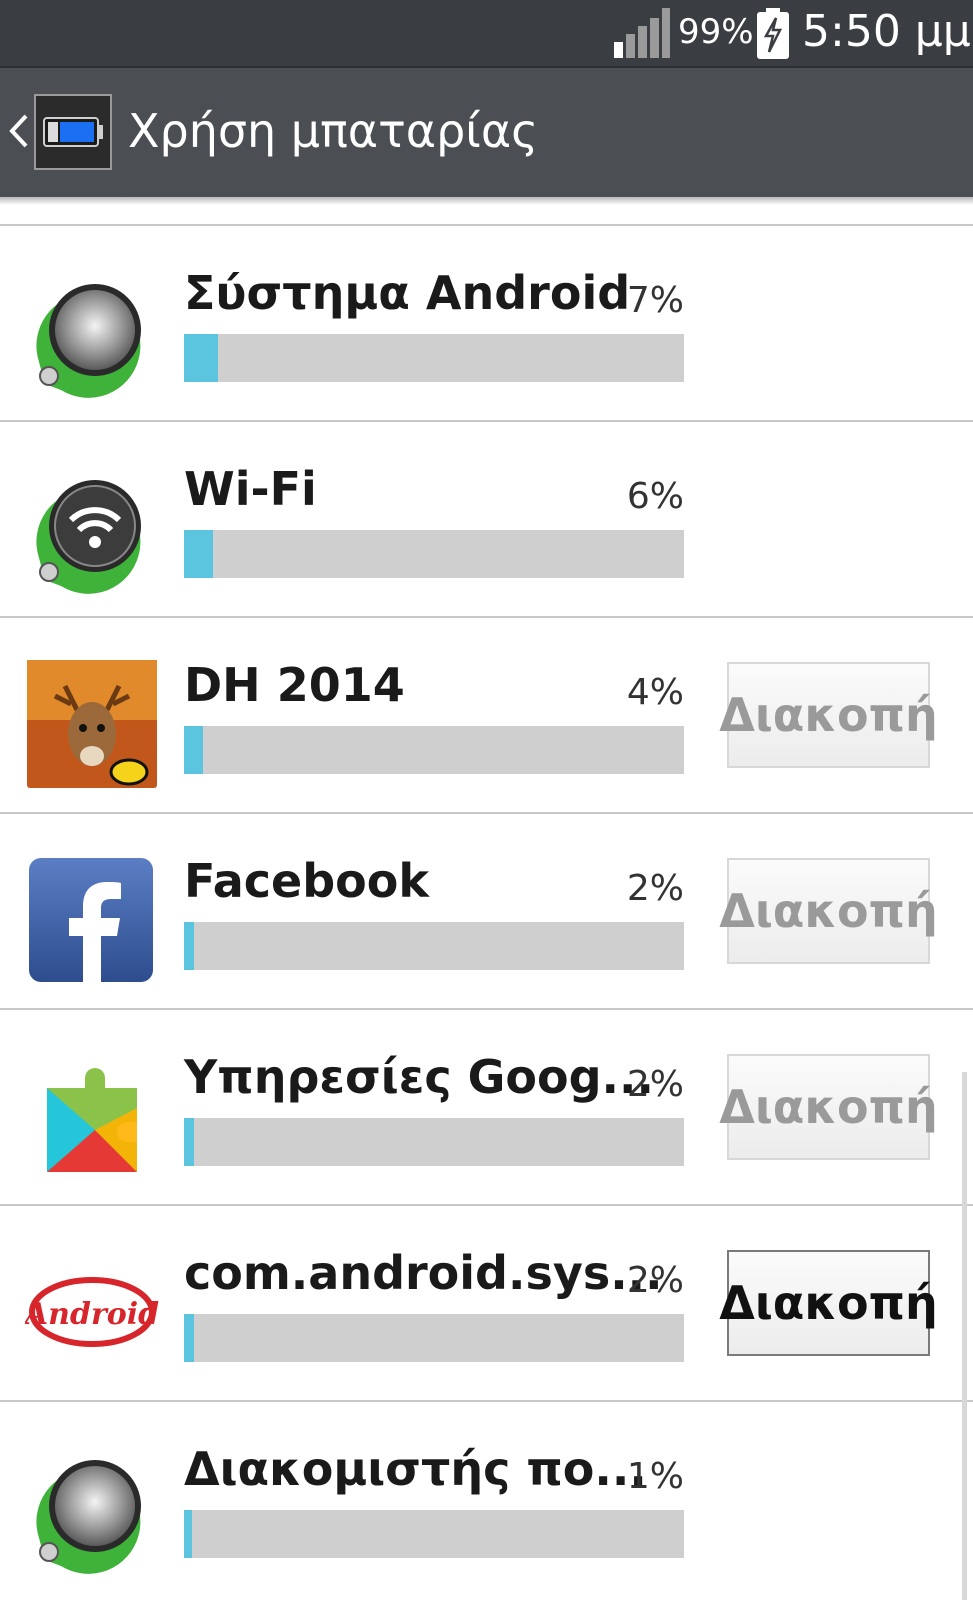 This screenshot has height=1600, width=973. I want to click on battery-percent: 99%, so click(716, 32).